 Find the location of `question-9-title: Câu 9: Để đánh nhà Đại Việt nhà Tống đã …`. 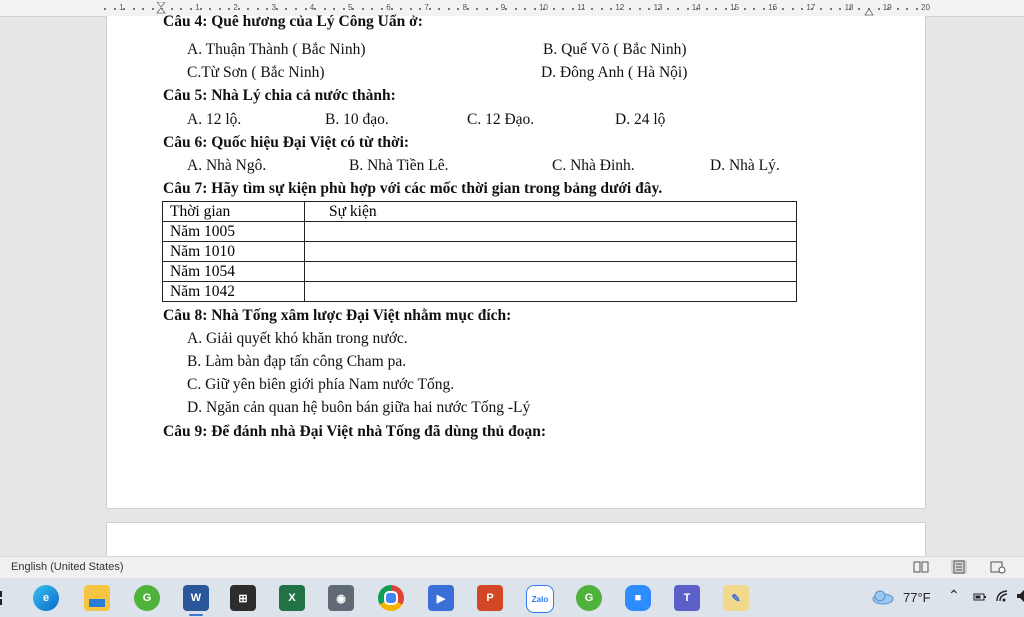

question-9-title: Câu 9: Để đánh nhà Đại Việt nhà Tống đã … is located at coordinates (355, 431).